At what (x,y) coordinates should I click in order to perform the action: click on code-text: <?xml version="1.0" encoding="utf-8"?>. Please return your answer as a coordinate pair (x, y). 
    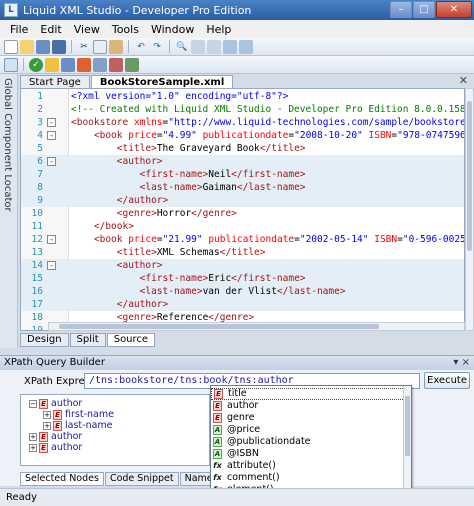
    Looking at the image, I should click on (179, 96).